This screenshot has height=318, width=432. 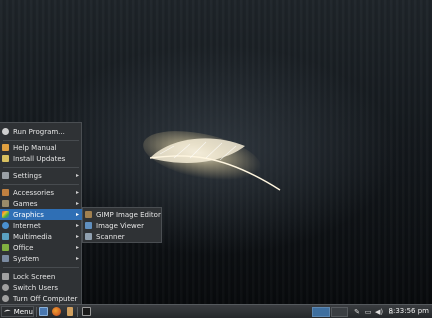 I want to click on users-icon, so click(x=5, y=287).